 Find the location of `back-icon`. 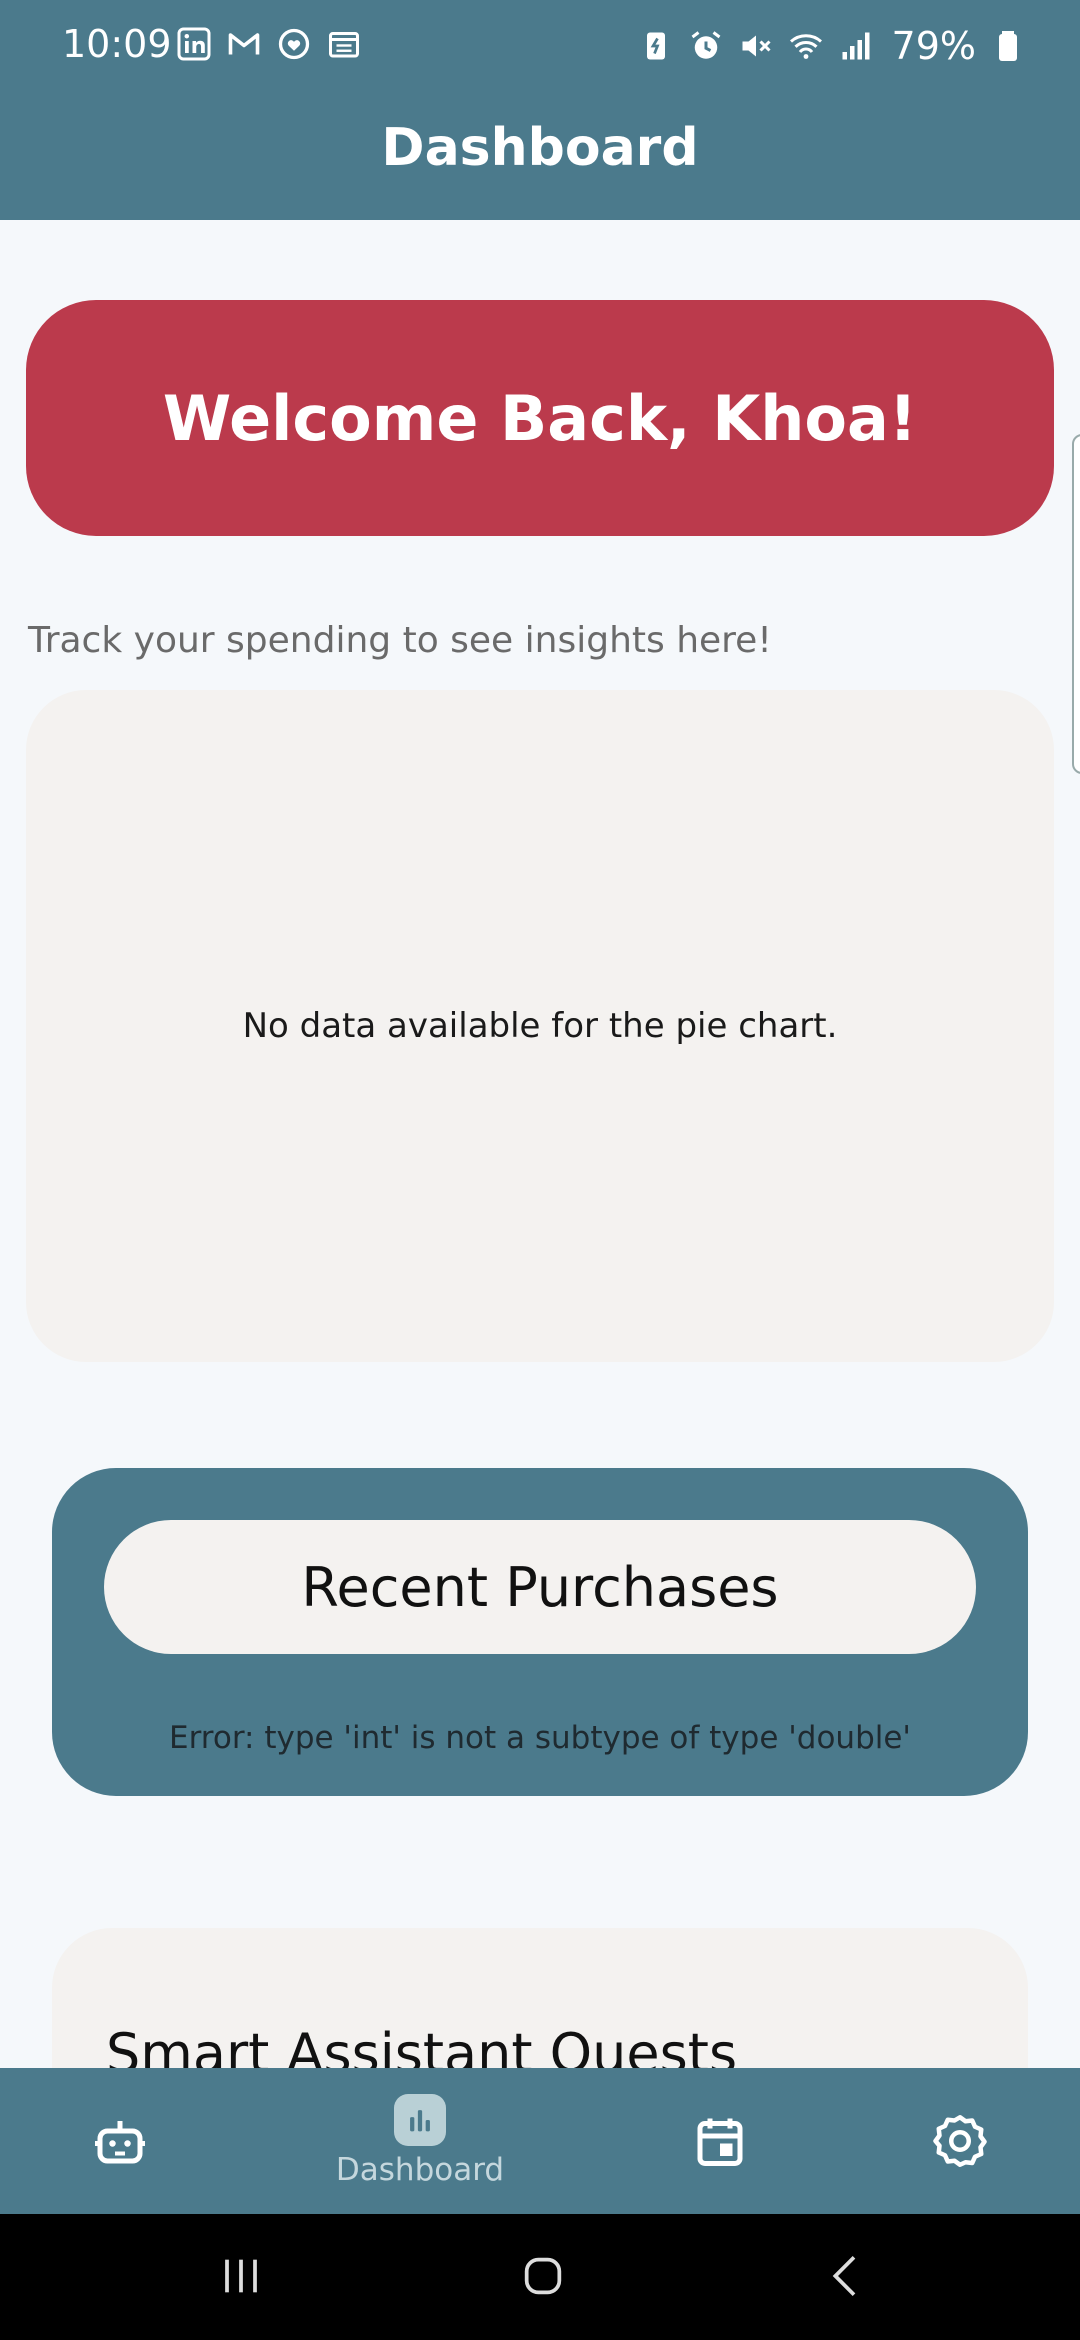

back-icon is located at coordinates (844, 2276).